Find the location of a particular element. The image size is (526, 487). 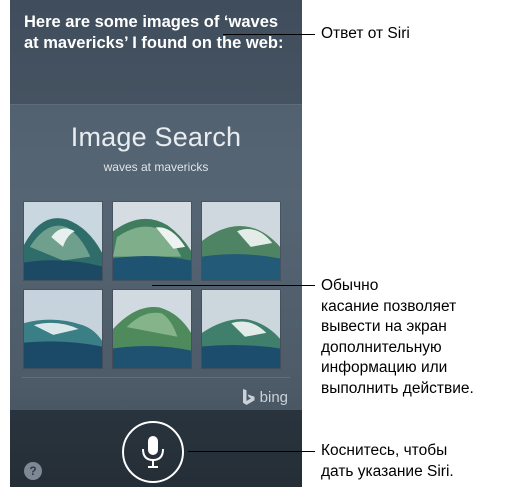

microphone-icon is located at coordinates (153, 452).